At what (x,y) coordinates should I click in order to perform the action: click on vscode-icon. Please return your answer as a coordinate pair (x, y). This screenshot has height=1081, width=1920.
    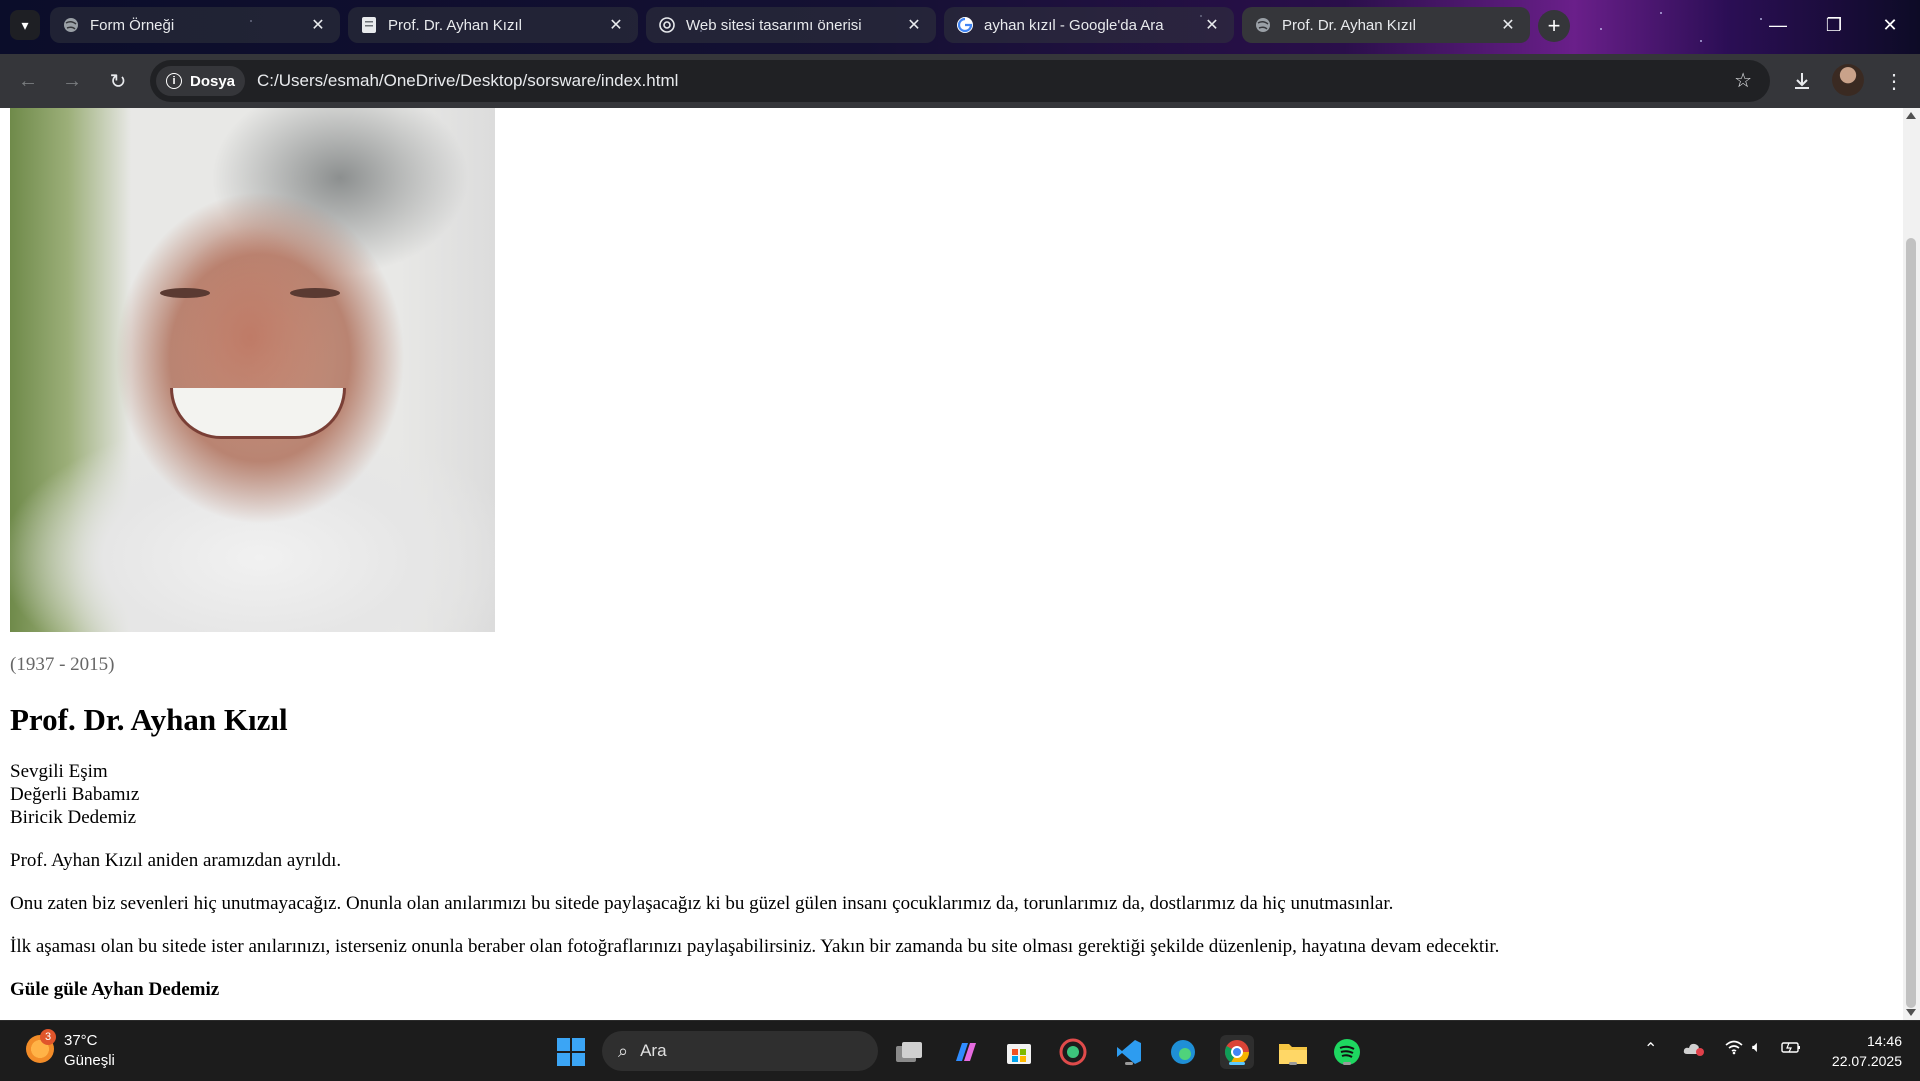
    Looking at the image, I should click on (1129, 1052).